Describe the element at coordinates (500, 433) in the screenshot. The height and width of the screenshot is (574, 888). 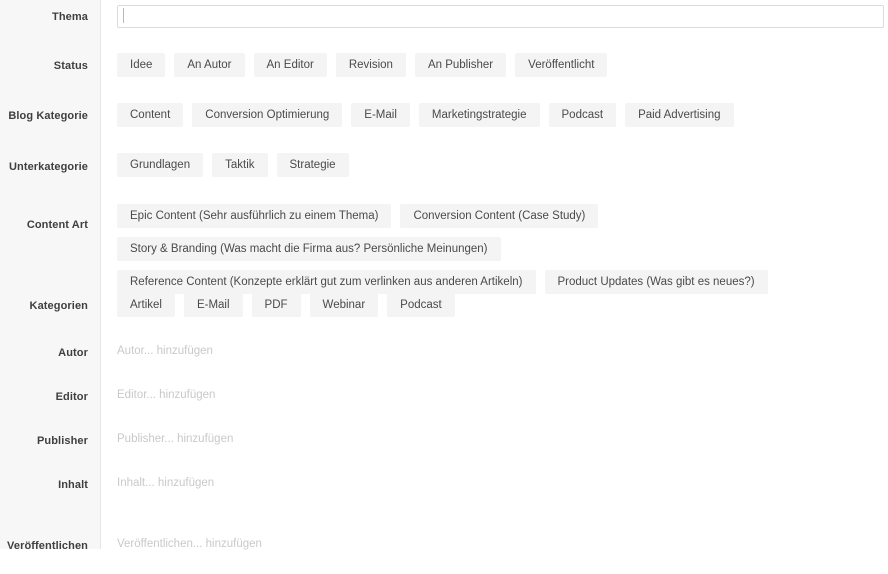
I see `publisher-add-placeholder: Publisher... hinzufügen` at that location.